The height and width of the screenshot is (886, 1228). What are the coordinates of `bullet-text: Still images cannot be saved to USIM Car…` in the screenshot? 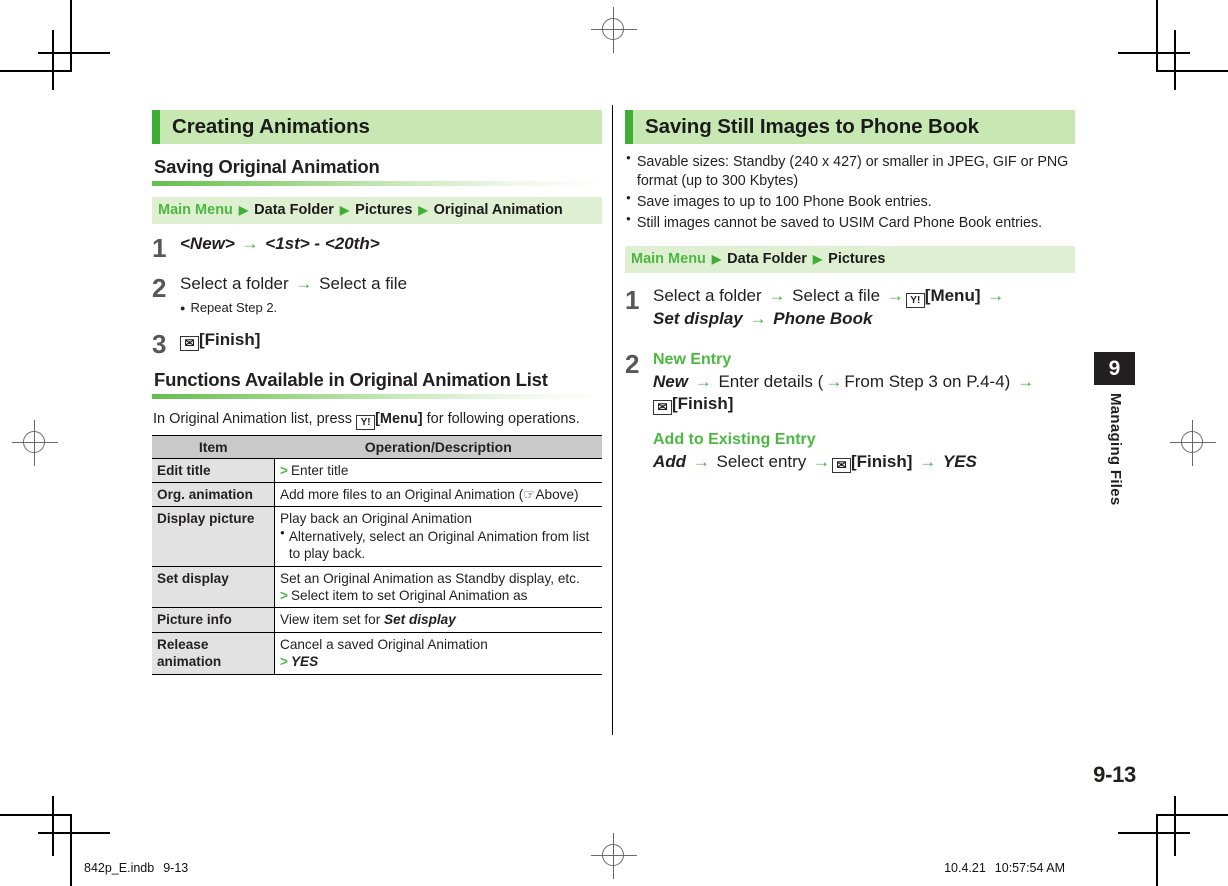 It's located at (839, 223).